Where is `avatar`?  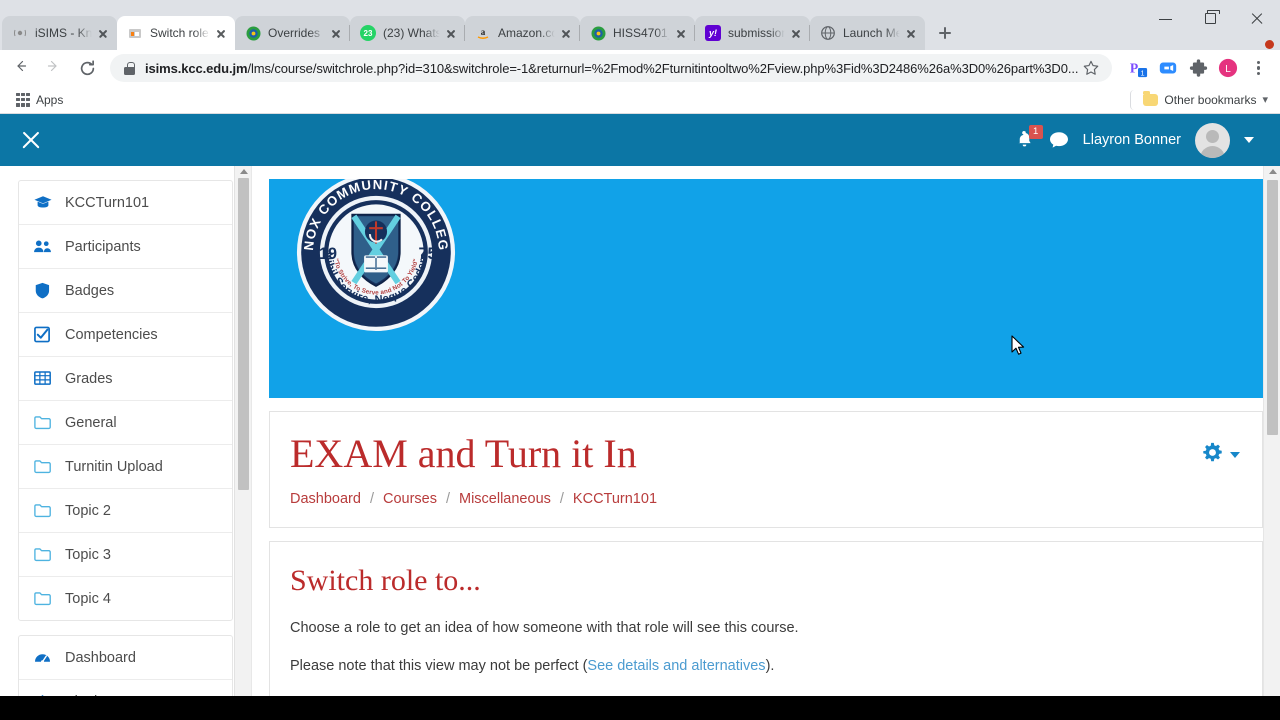 avatar is located at coordinates (1212, 140).